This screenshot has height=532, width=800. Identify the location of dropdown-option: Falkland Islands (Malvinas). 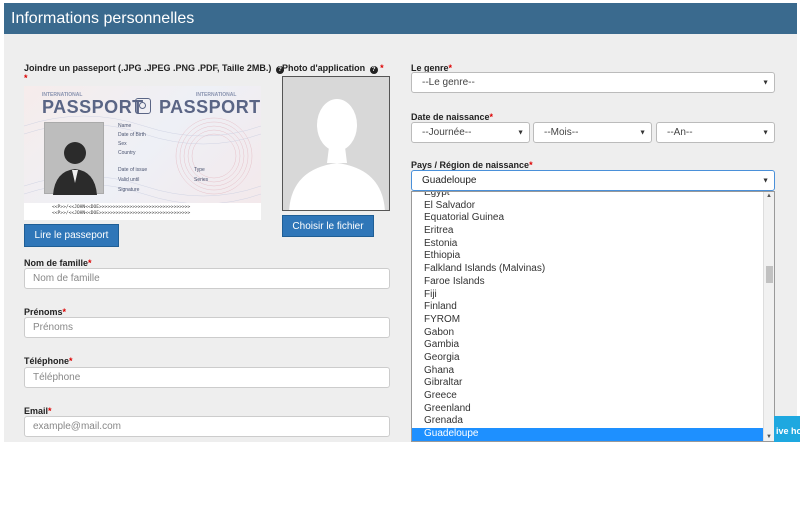
(593, 269).